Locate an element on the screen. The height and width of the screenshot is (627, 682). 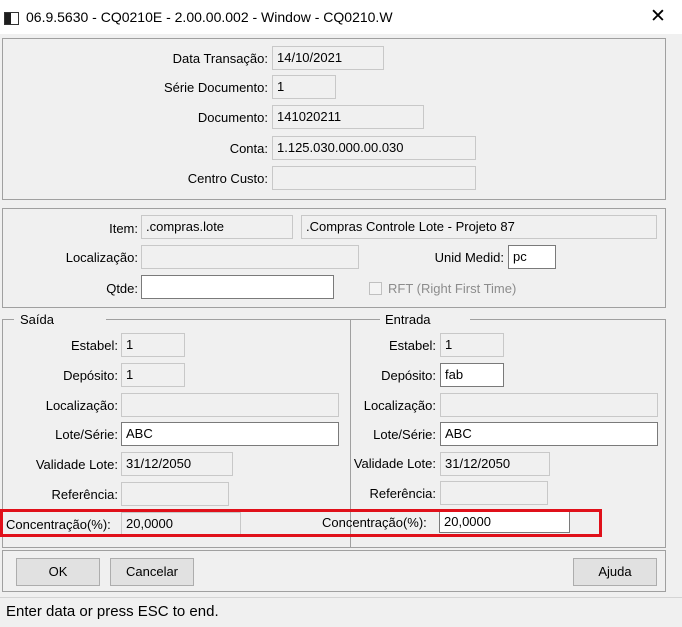
help-button: Ajuda is located at coordinates (615, 572).